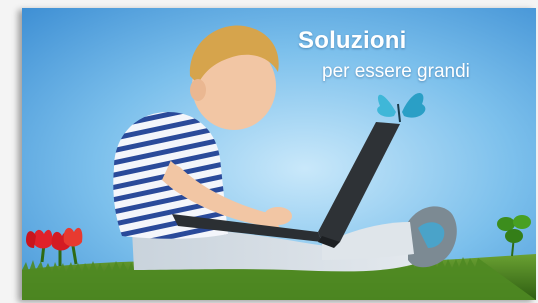  Describe the element at coordinates (352, 40) in the screenshot. I see `banner-headline: Soluzioni` at that location.